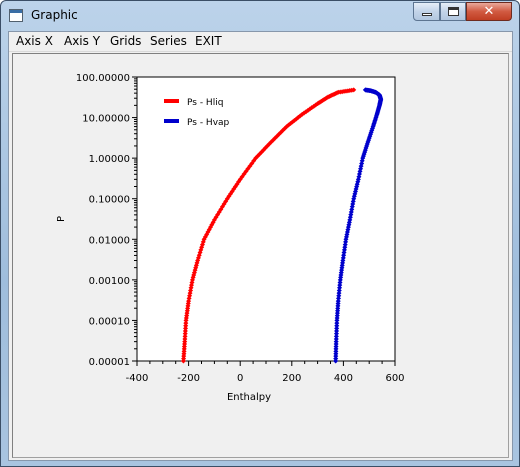 Image resolution: width=520 pixels, height=467 pixels. Describe the element at coordinates (103, 78) in the screenshot. I see `y-tick-label: 100.00000` at that location.